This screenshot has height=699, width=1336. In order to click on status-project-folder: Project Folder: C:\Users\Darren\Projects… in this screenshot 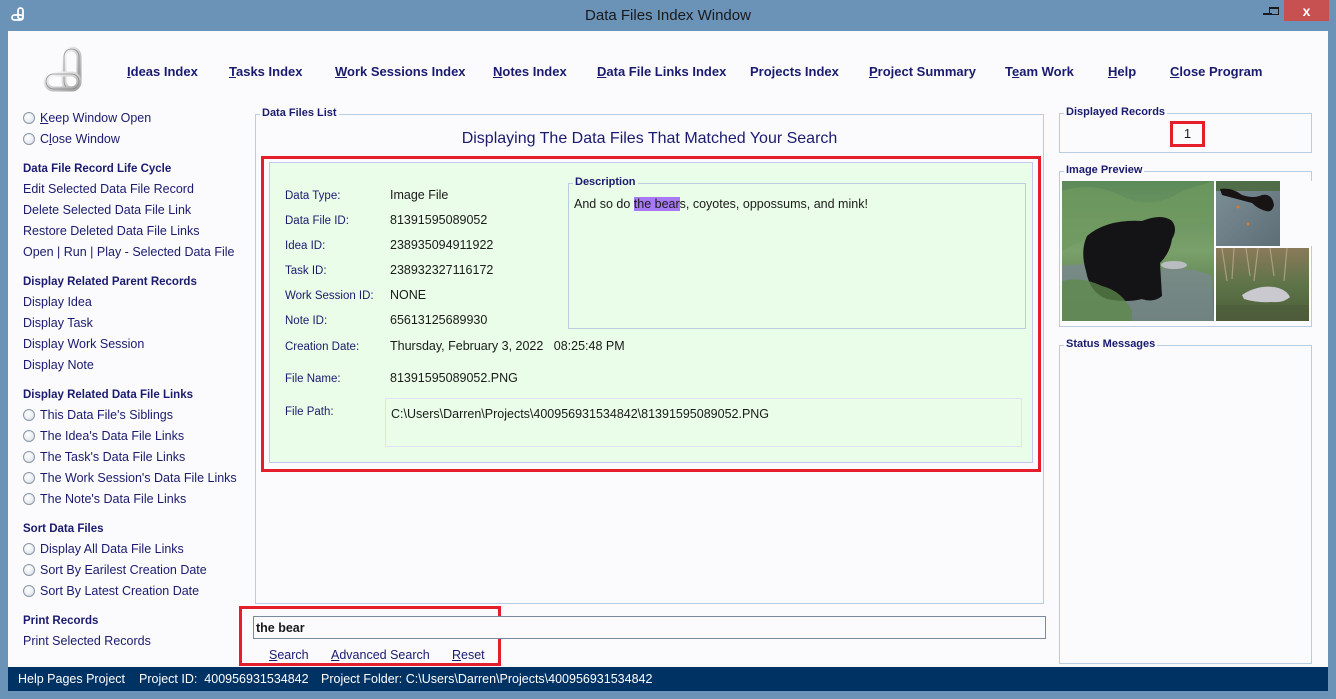, I will do `click(487, 679)`.